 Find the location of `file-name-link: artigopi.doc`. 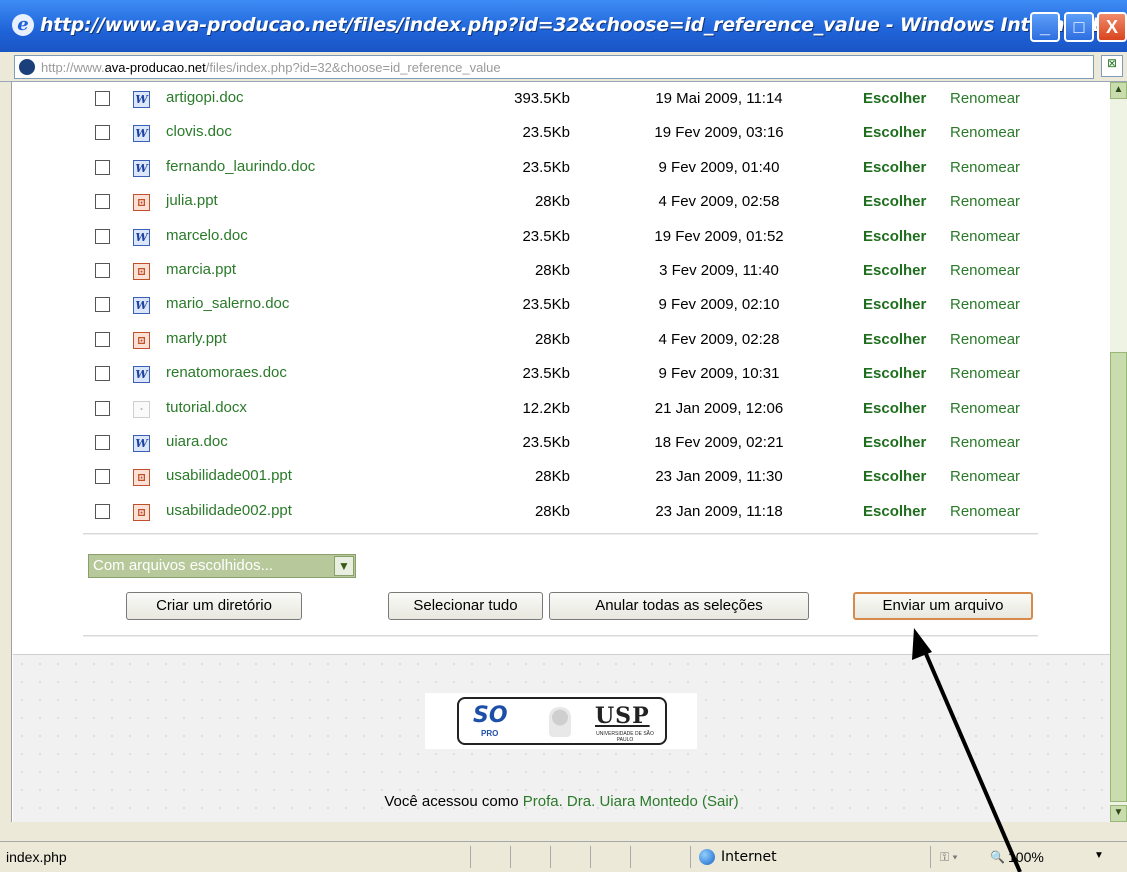

file-name-link: artigopi.doc is located at coordinates (205, 97).